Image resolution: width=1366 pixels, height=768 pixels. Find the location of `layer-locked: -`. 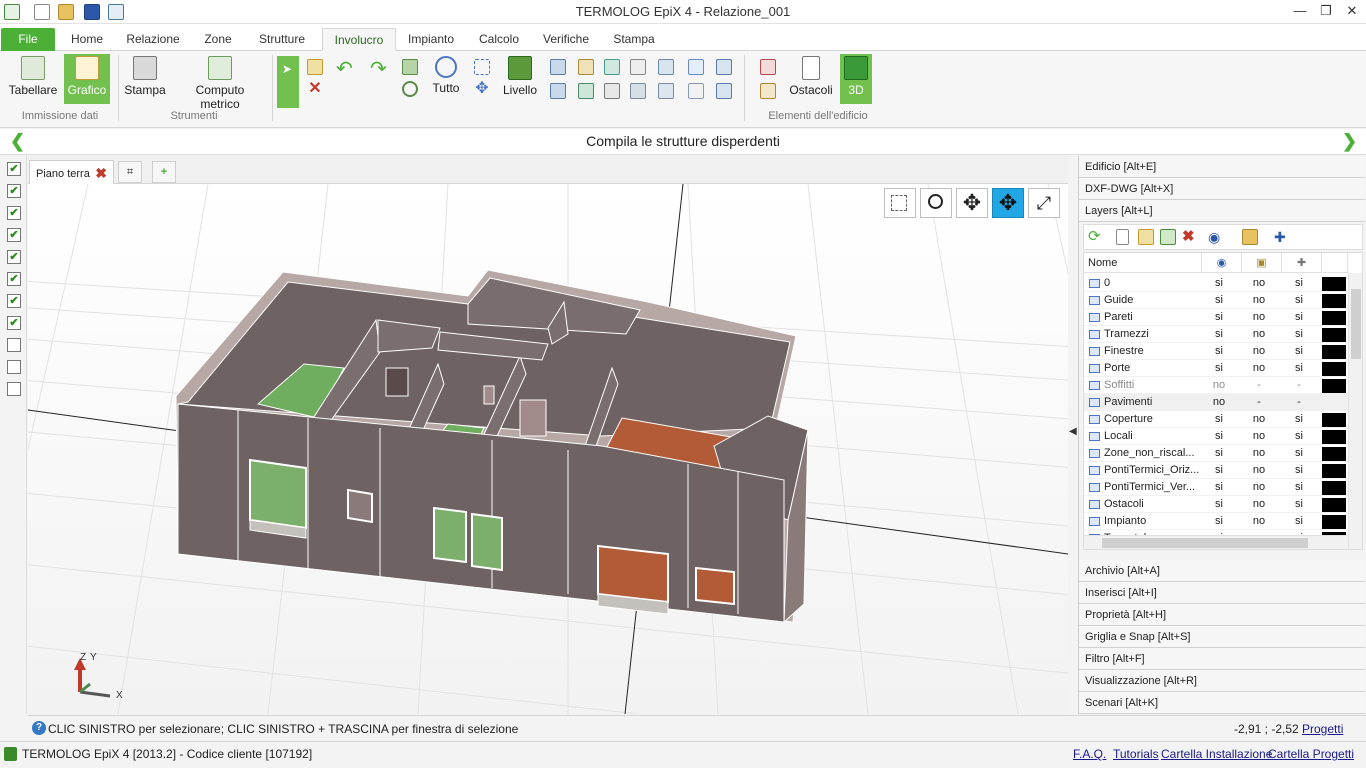

layer-locked: - is located at coordinates (1259, 402).